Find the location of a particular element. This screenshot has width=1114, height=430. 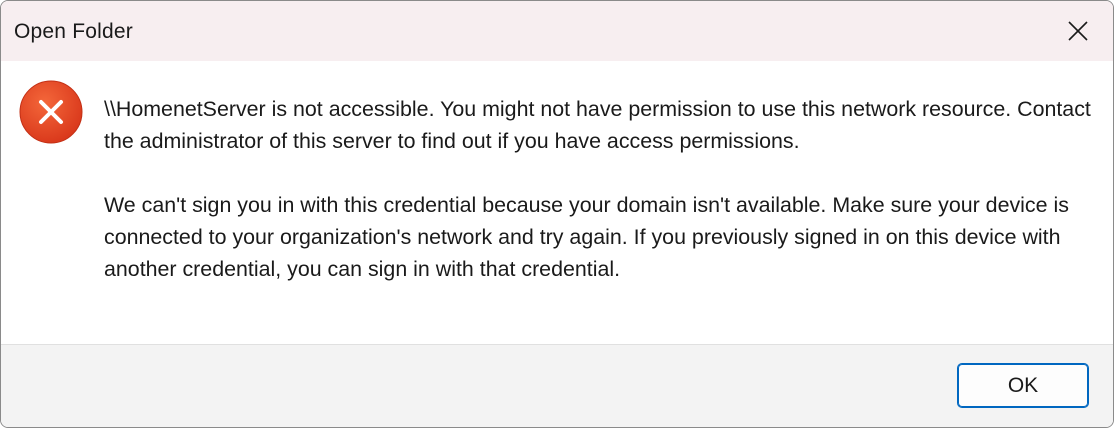

dialog-title: Open Folder is located at coordinates (73, 31).